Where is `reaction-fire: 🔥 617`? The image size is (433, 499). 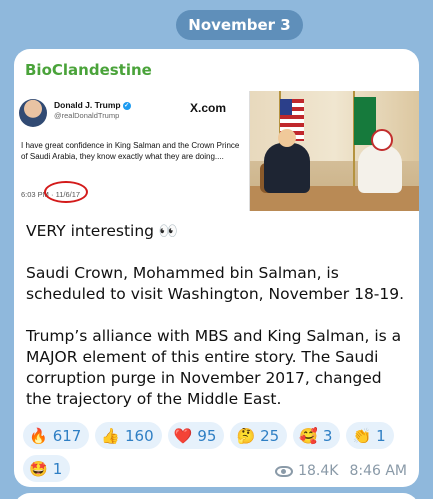 reaction-fire: 🔥 617 is located at coordinates (56, 435).